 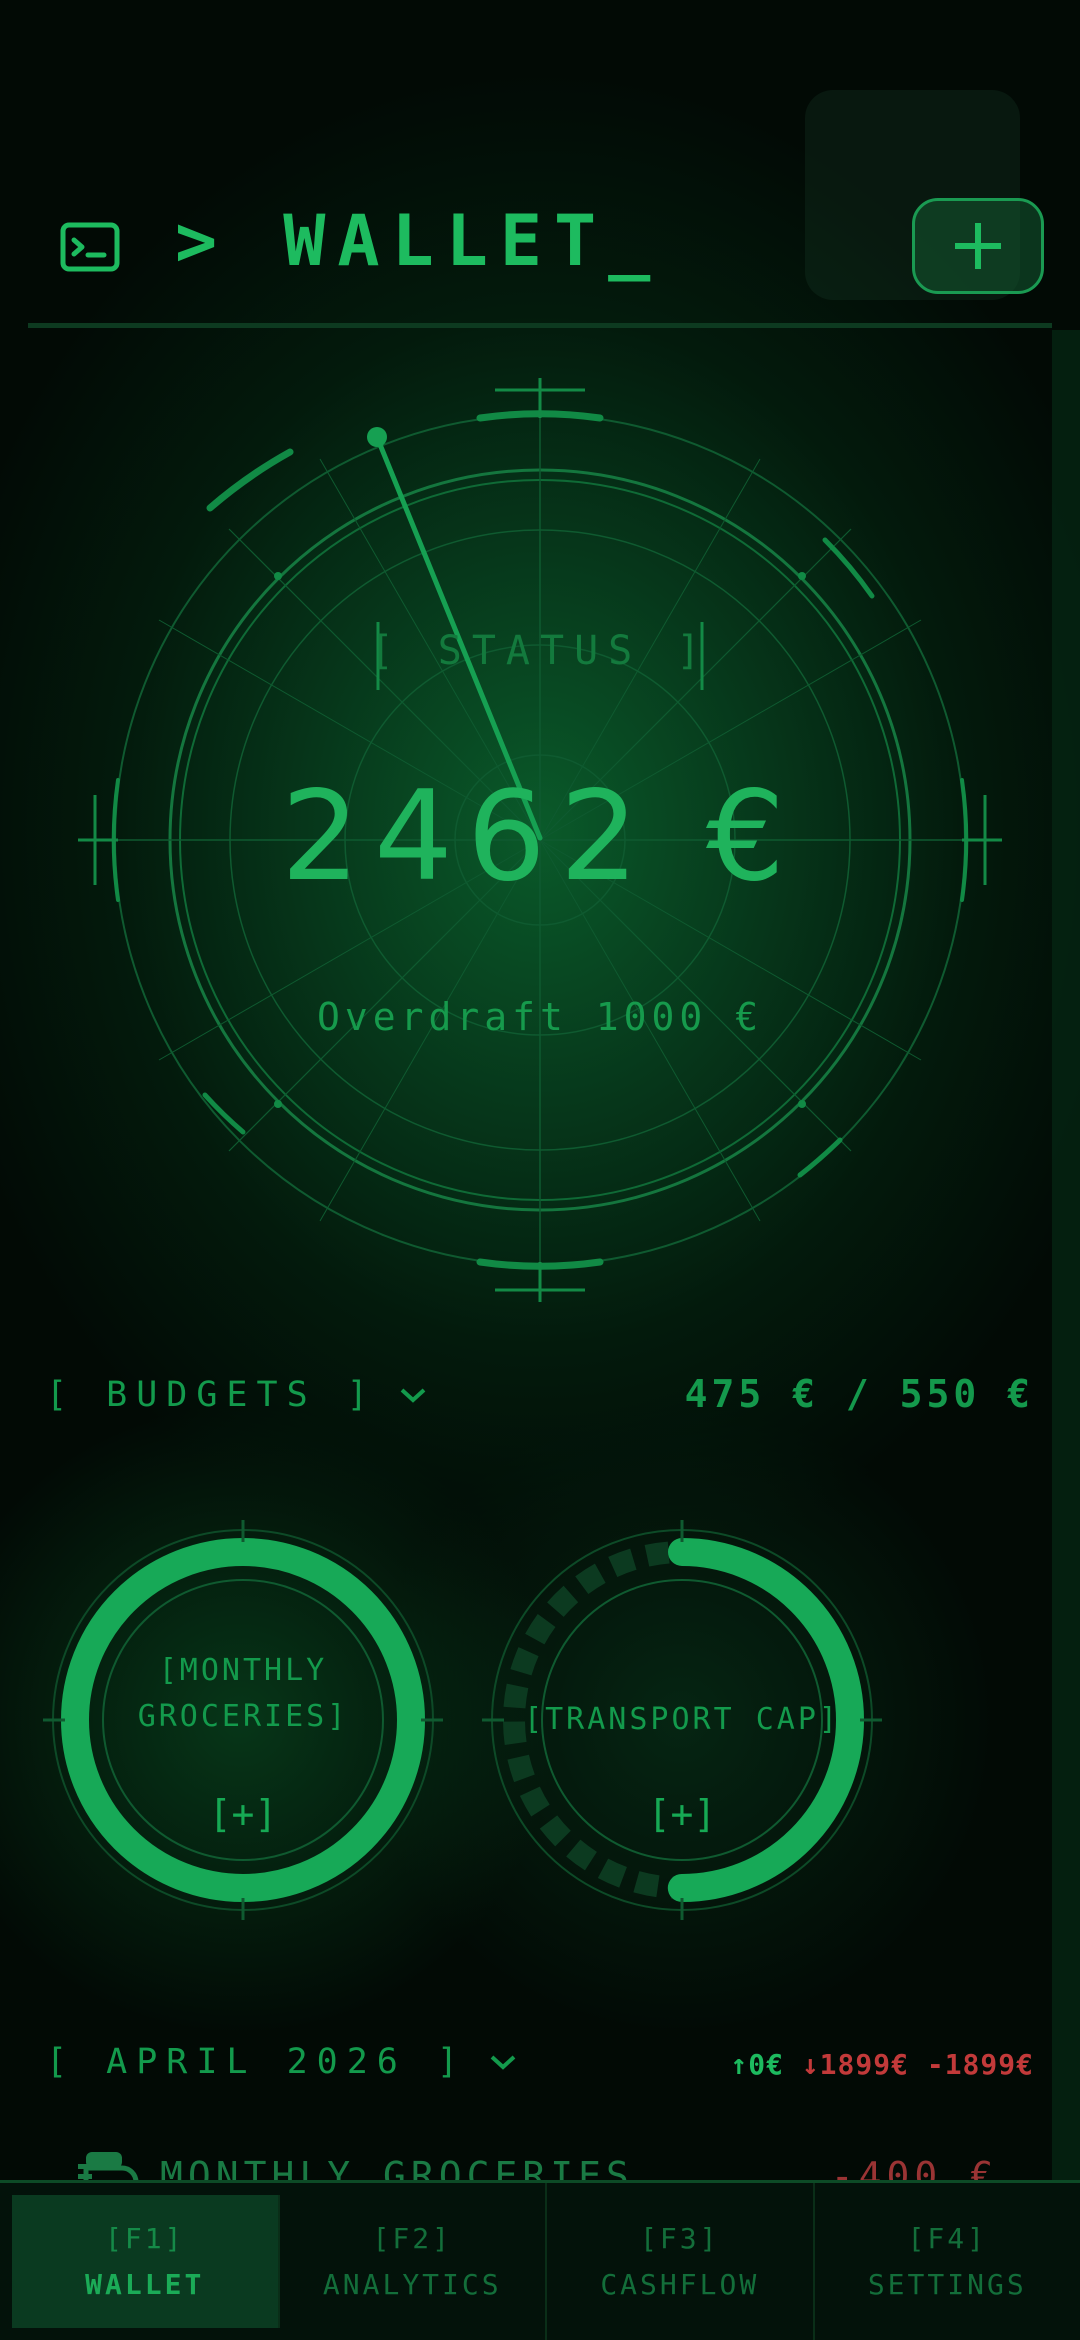 I want to click on app-header: > WALLET_, so click(x=540, y=165).